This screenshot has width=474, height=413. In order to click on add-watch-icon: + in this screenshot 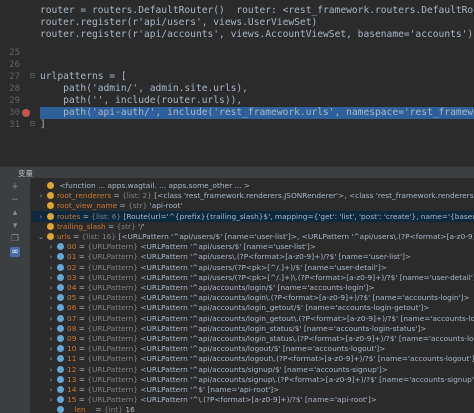, I will do `click(15, 187)`.